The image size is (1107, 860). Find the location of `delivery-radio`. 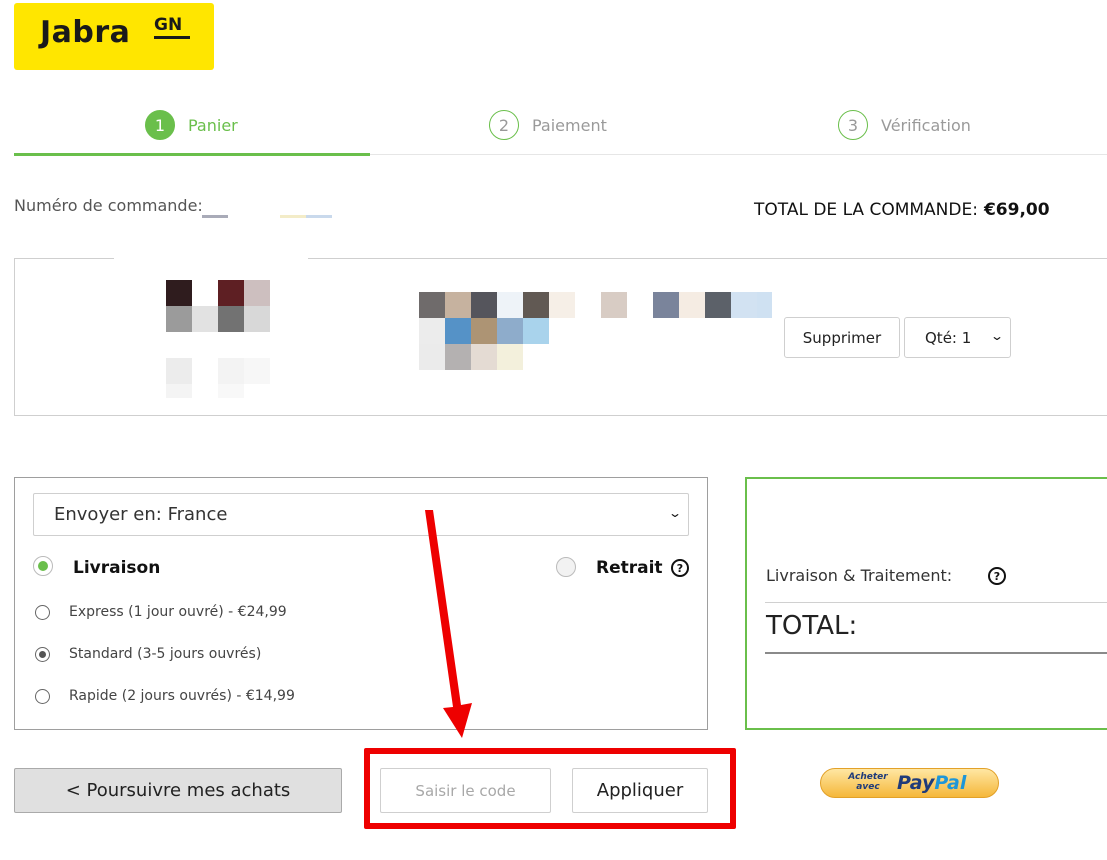

delivery-radio is located at coordinates (43, 566).